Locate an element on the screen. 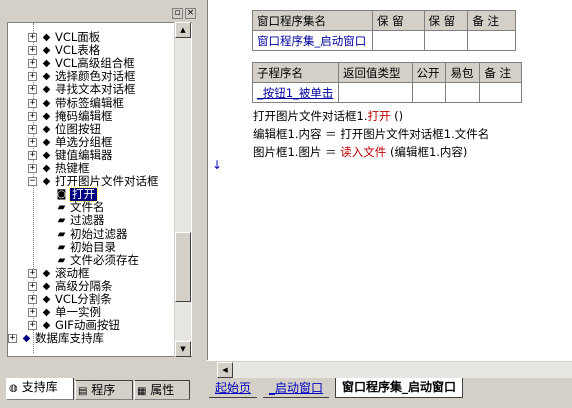 This screenshot has height=408, width=572. tree-item: + ◆ 掩码编辑框 is located at coordinates (93, 115).